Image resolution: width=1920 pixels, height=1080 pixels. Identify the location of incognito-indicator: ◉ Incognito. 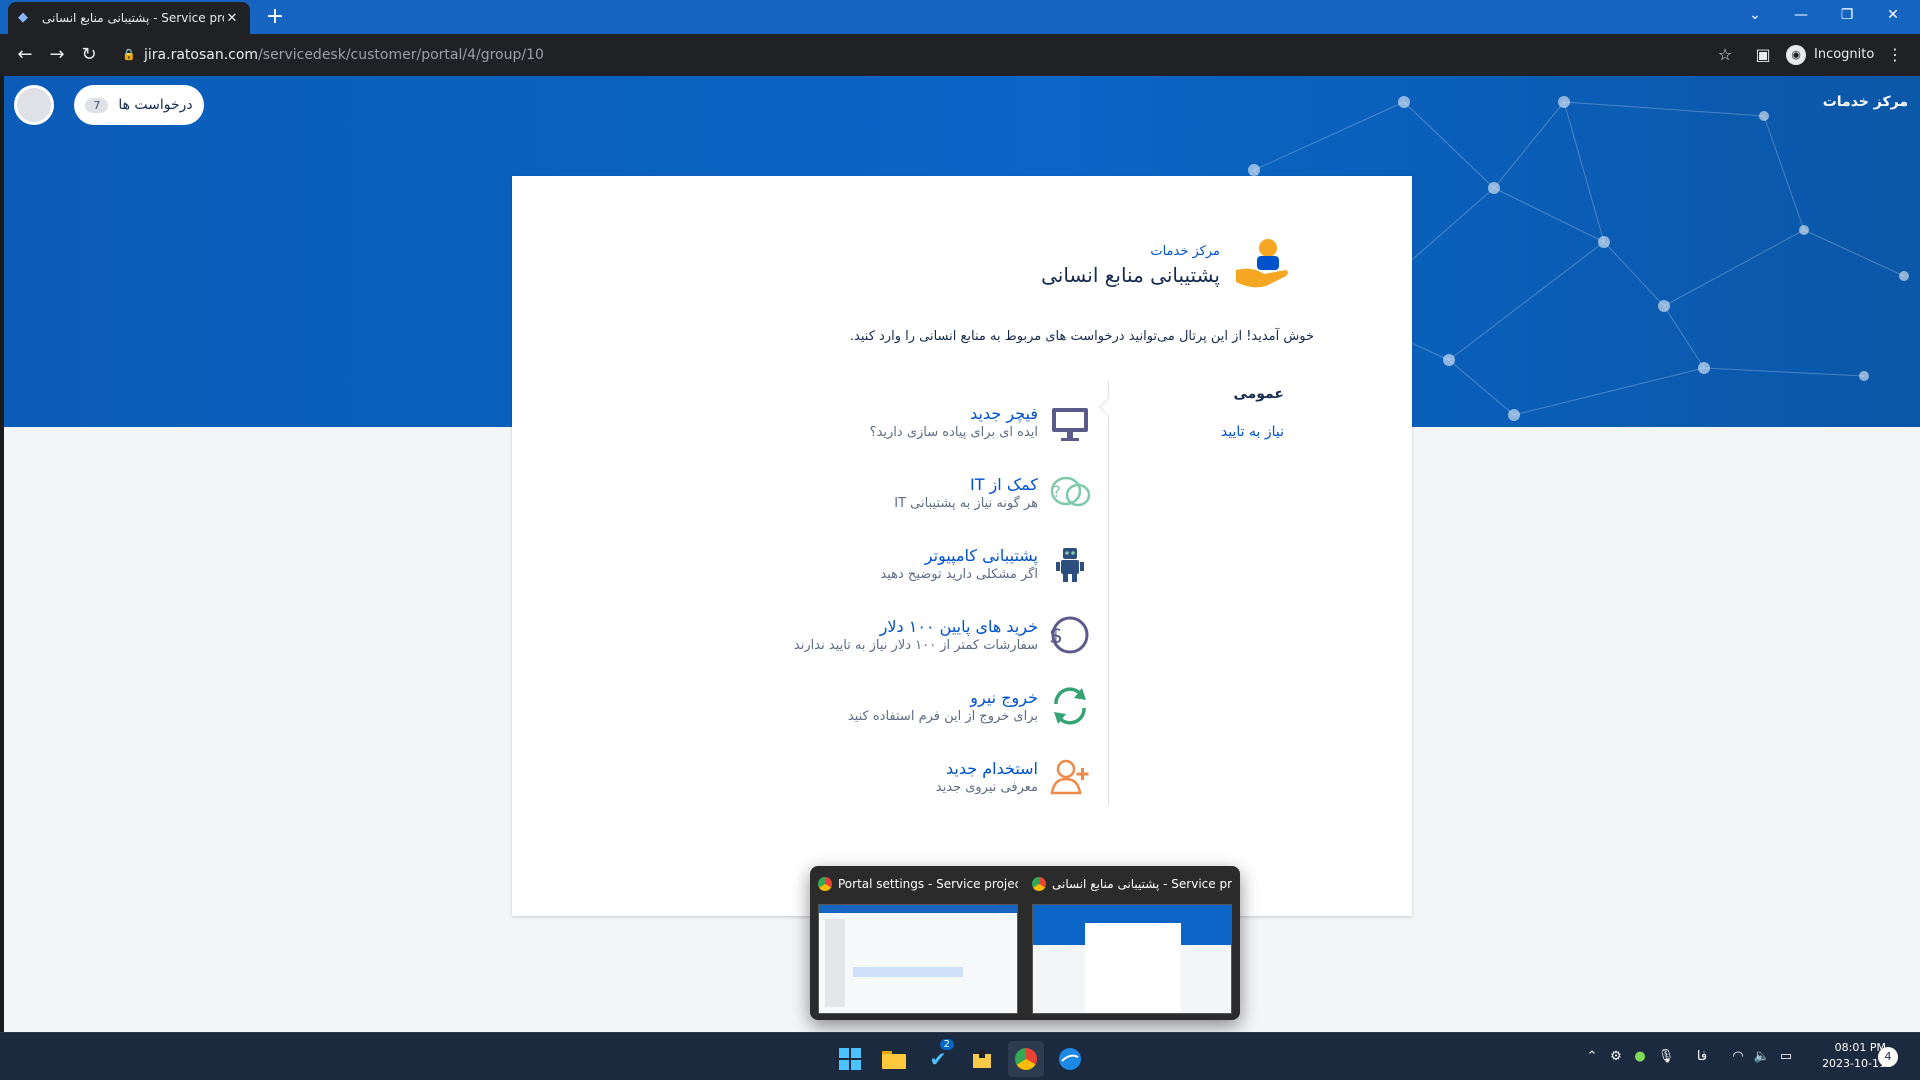
(1830, 55).